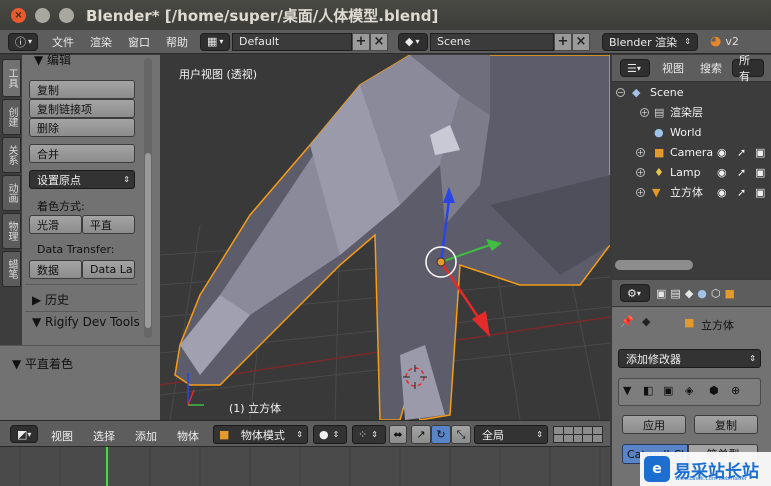 The image size is (771, 486). I want to click on pin-icon: 📌, so click(627, 321).